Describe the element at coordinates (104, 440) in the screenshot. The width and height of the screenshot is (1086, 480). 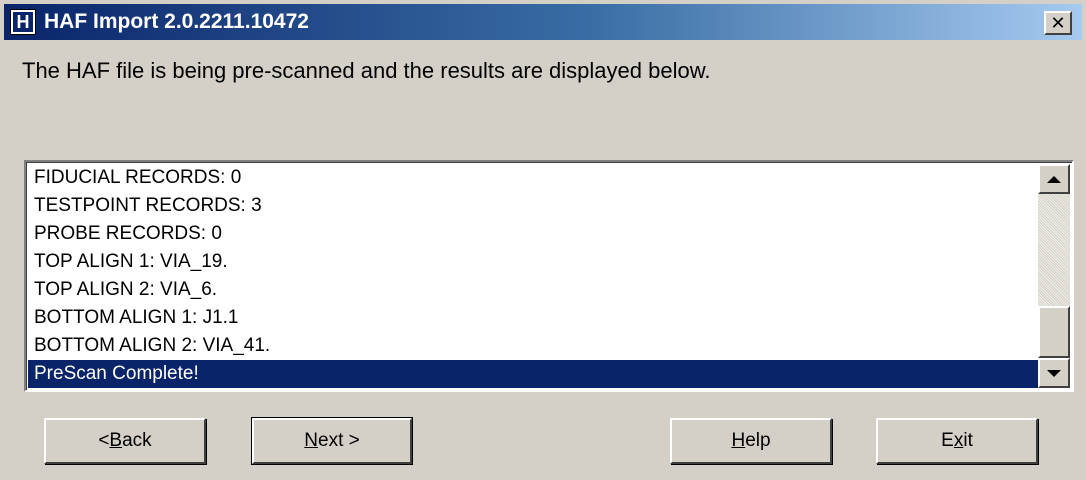
I see `back-label-pre: <` at that location.